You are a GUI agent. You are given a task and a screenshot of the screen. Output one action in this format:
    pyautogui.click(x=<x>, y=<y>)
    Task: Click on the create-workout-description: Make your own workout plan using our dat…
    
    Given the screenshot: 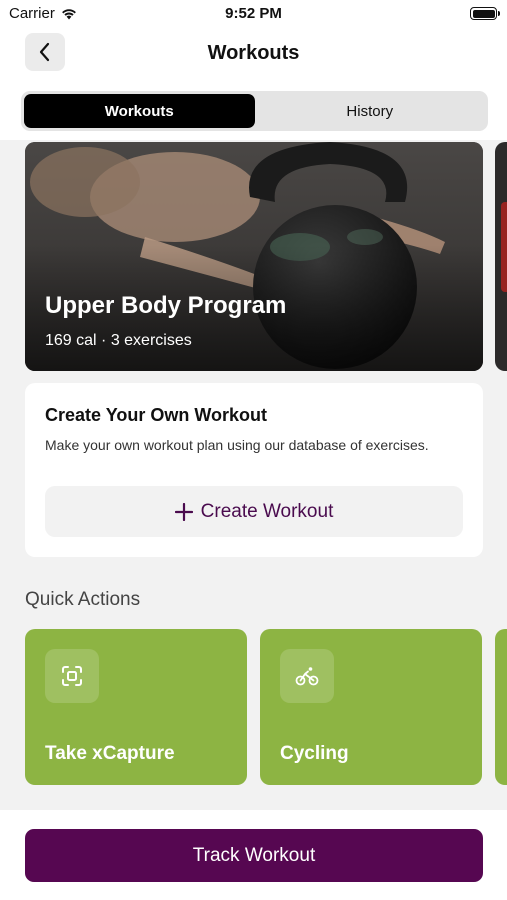 What is the action you would take?
    pyautogui.click(x=237, y=445)
    